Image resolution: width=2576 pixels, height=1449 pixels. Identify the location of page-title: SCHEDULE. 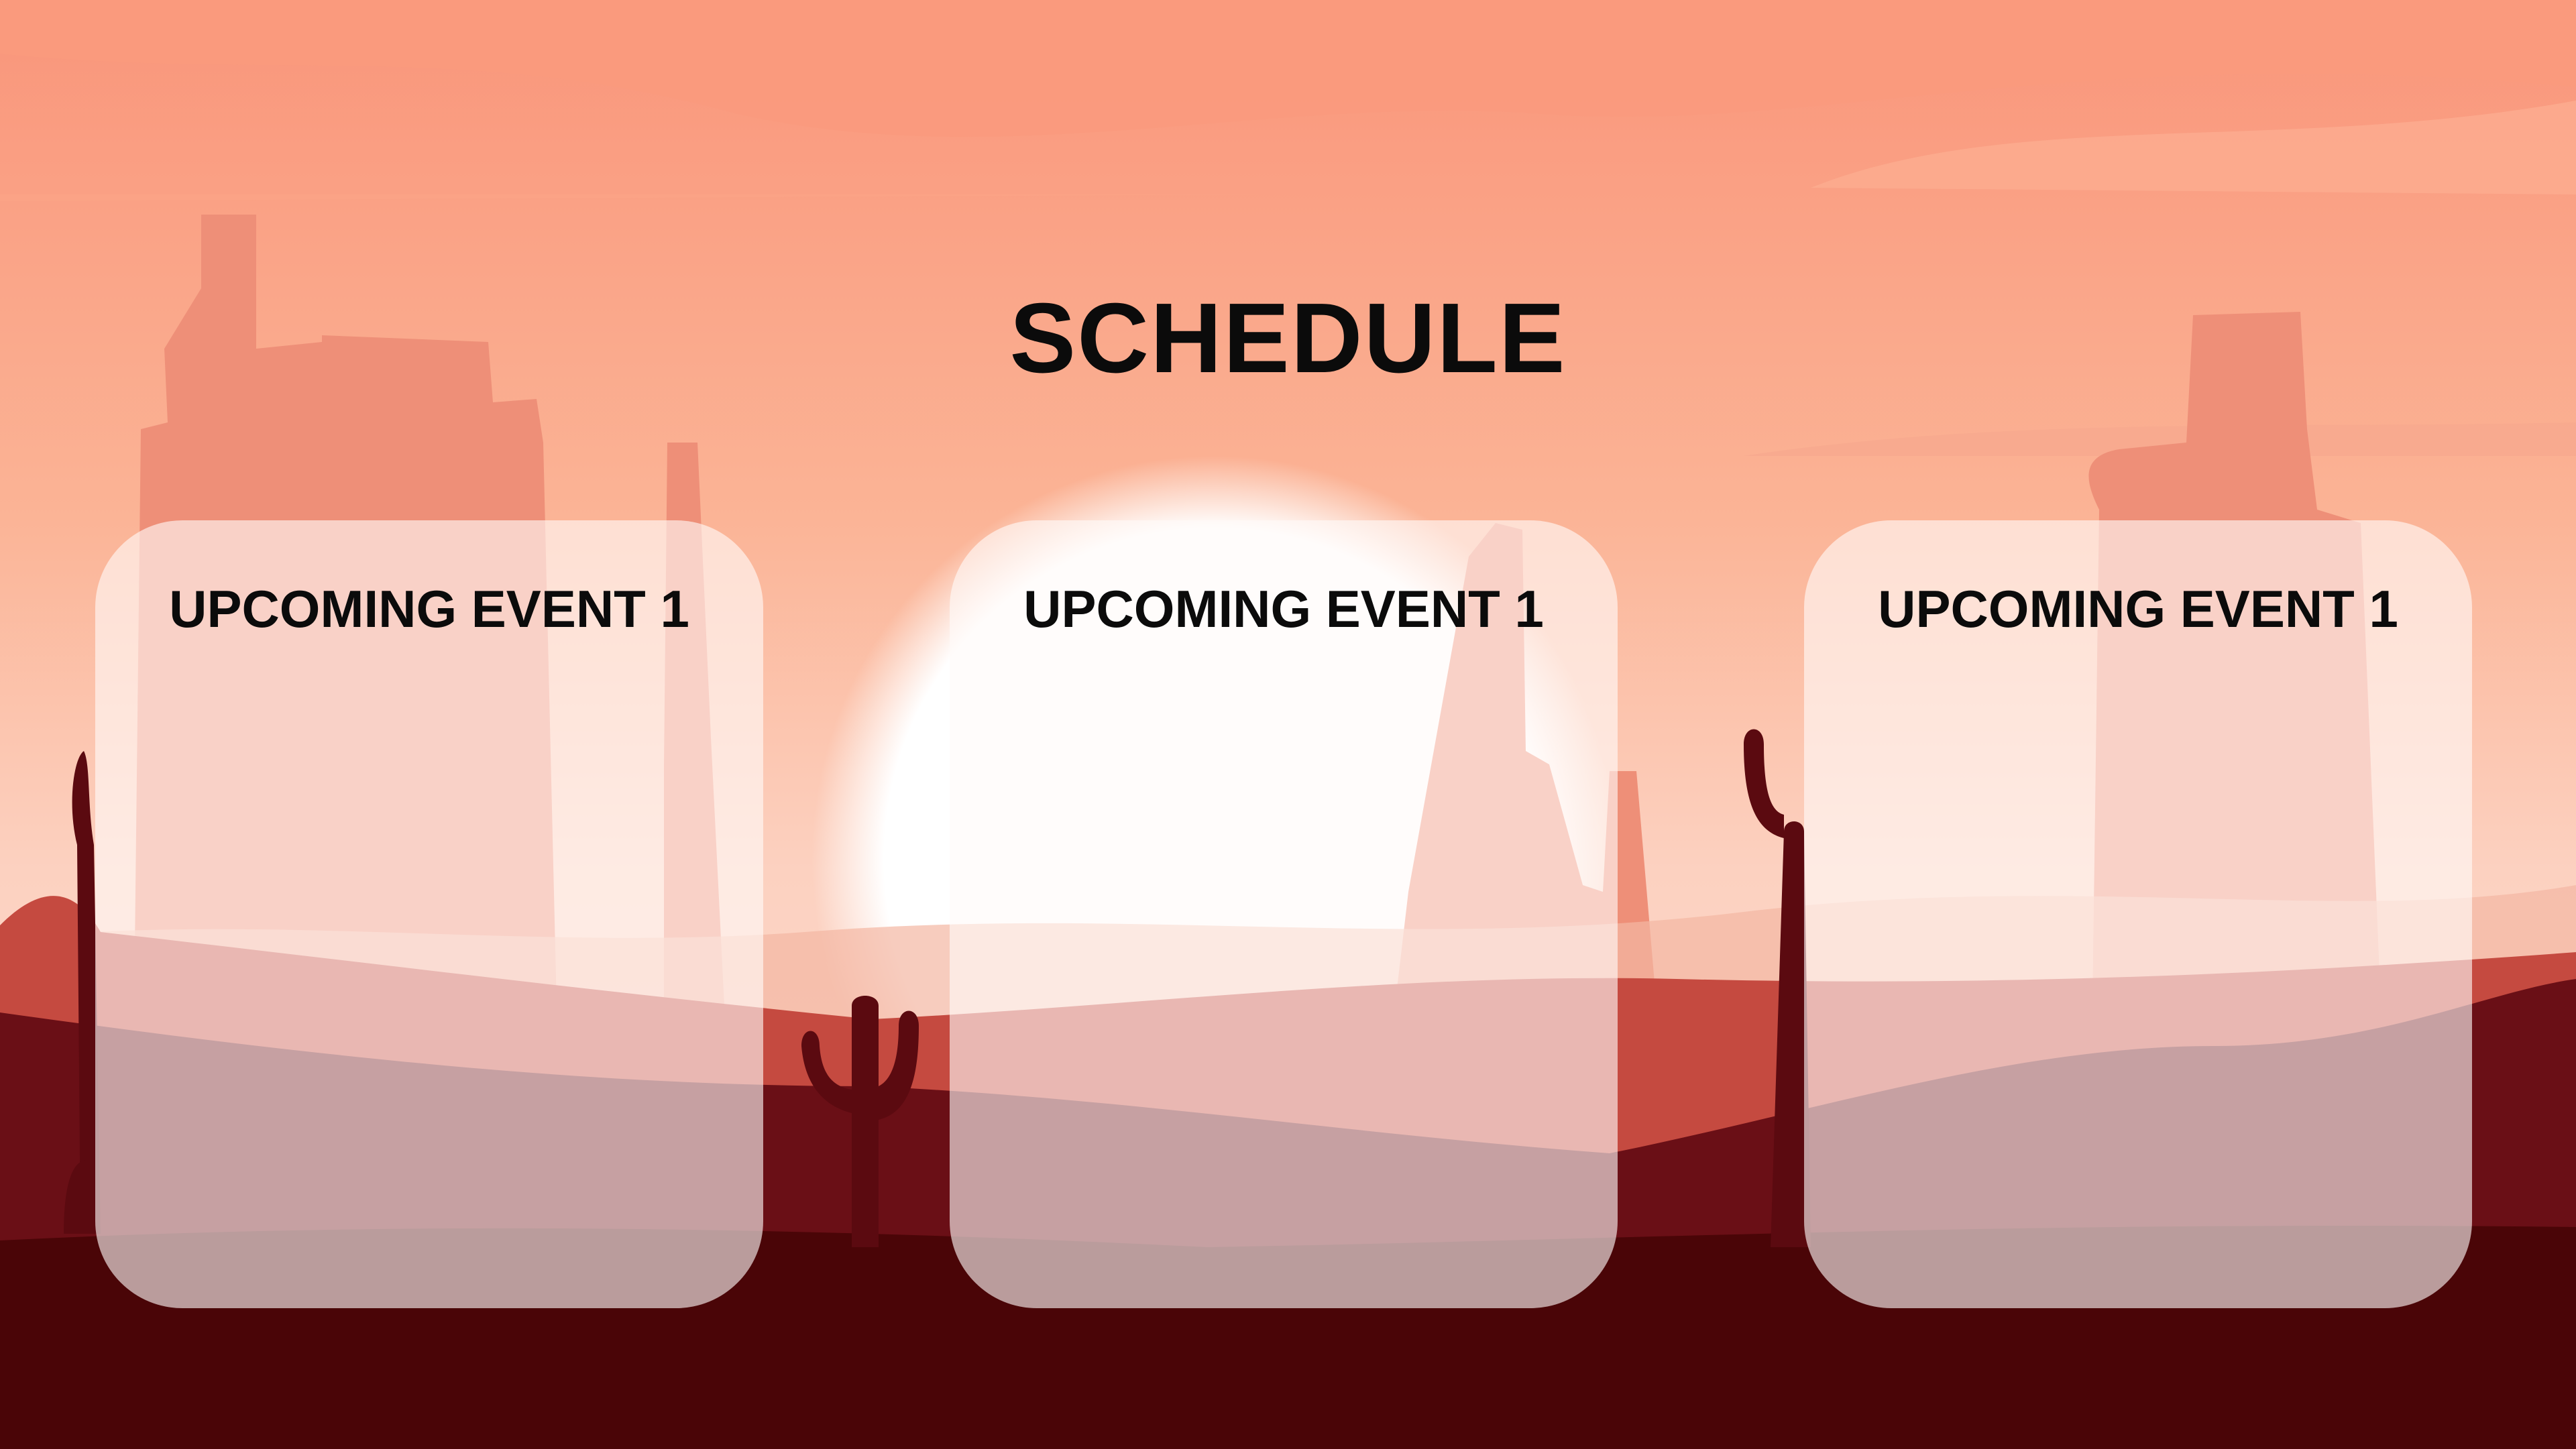
(1288, 339).